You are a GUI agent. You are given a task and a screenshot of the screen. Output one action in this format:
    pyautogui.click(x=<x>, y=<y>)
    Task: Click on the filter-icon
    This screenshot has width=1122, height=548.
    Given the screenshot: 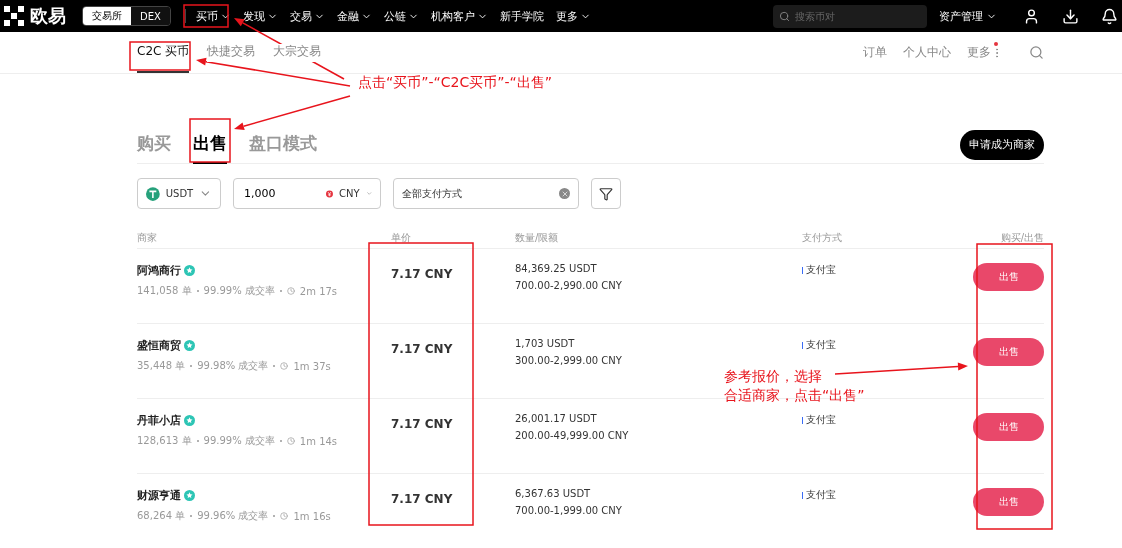 What is the action you would take?
    pyautogui.click(x=606, y=193)
    